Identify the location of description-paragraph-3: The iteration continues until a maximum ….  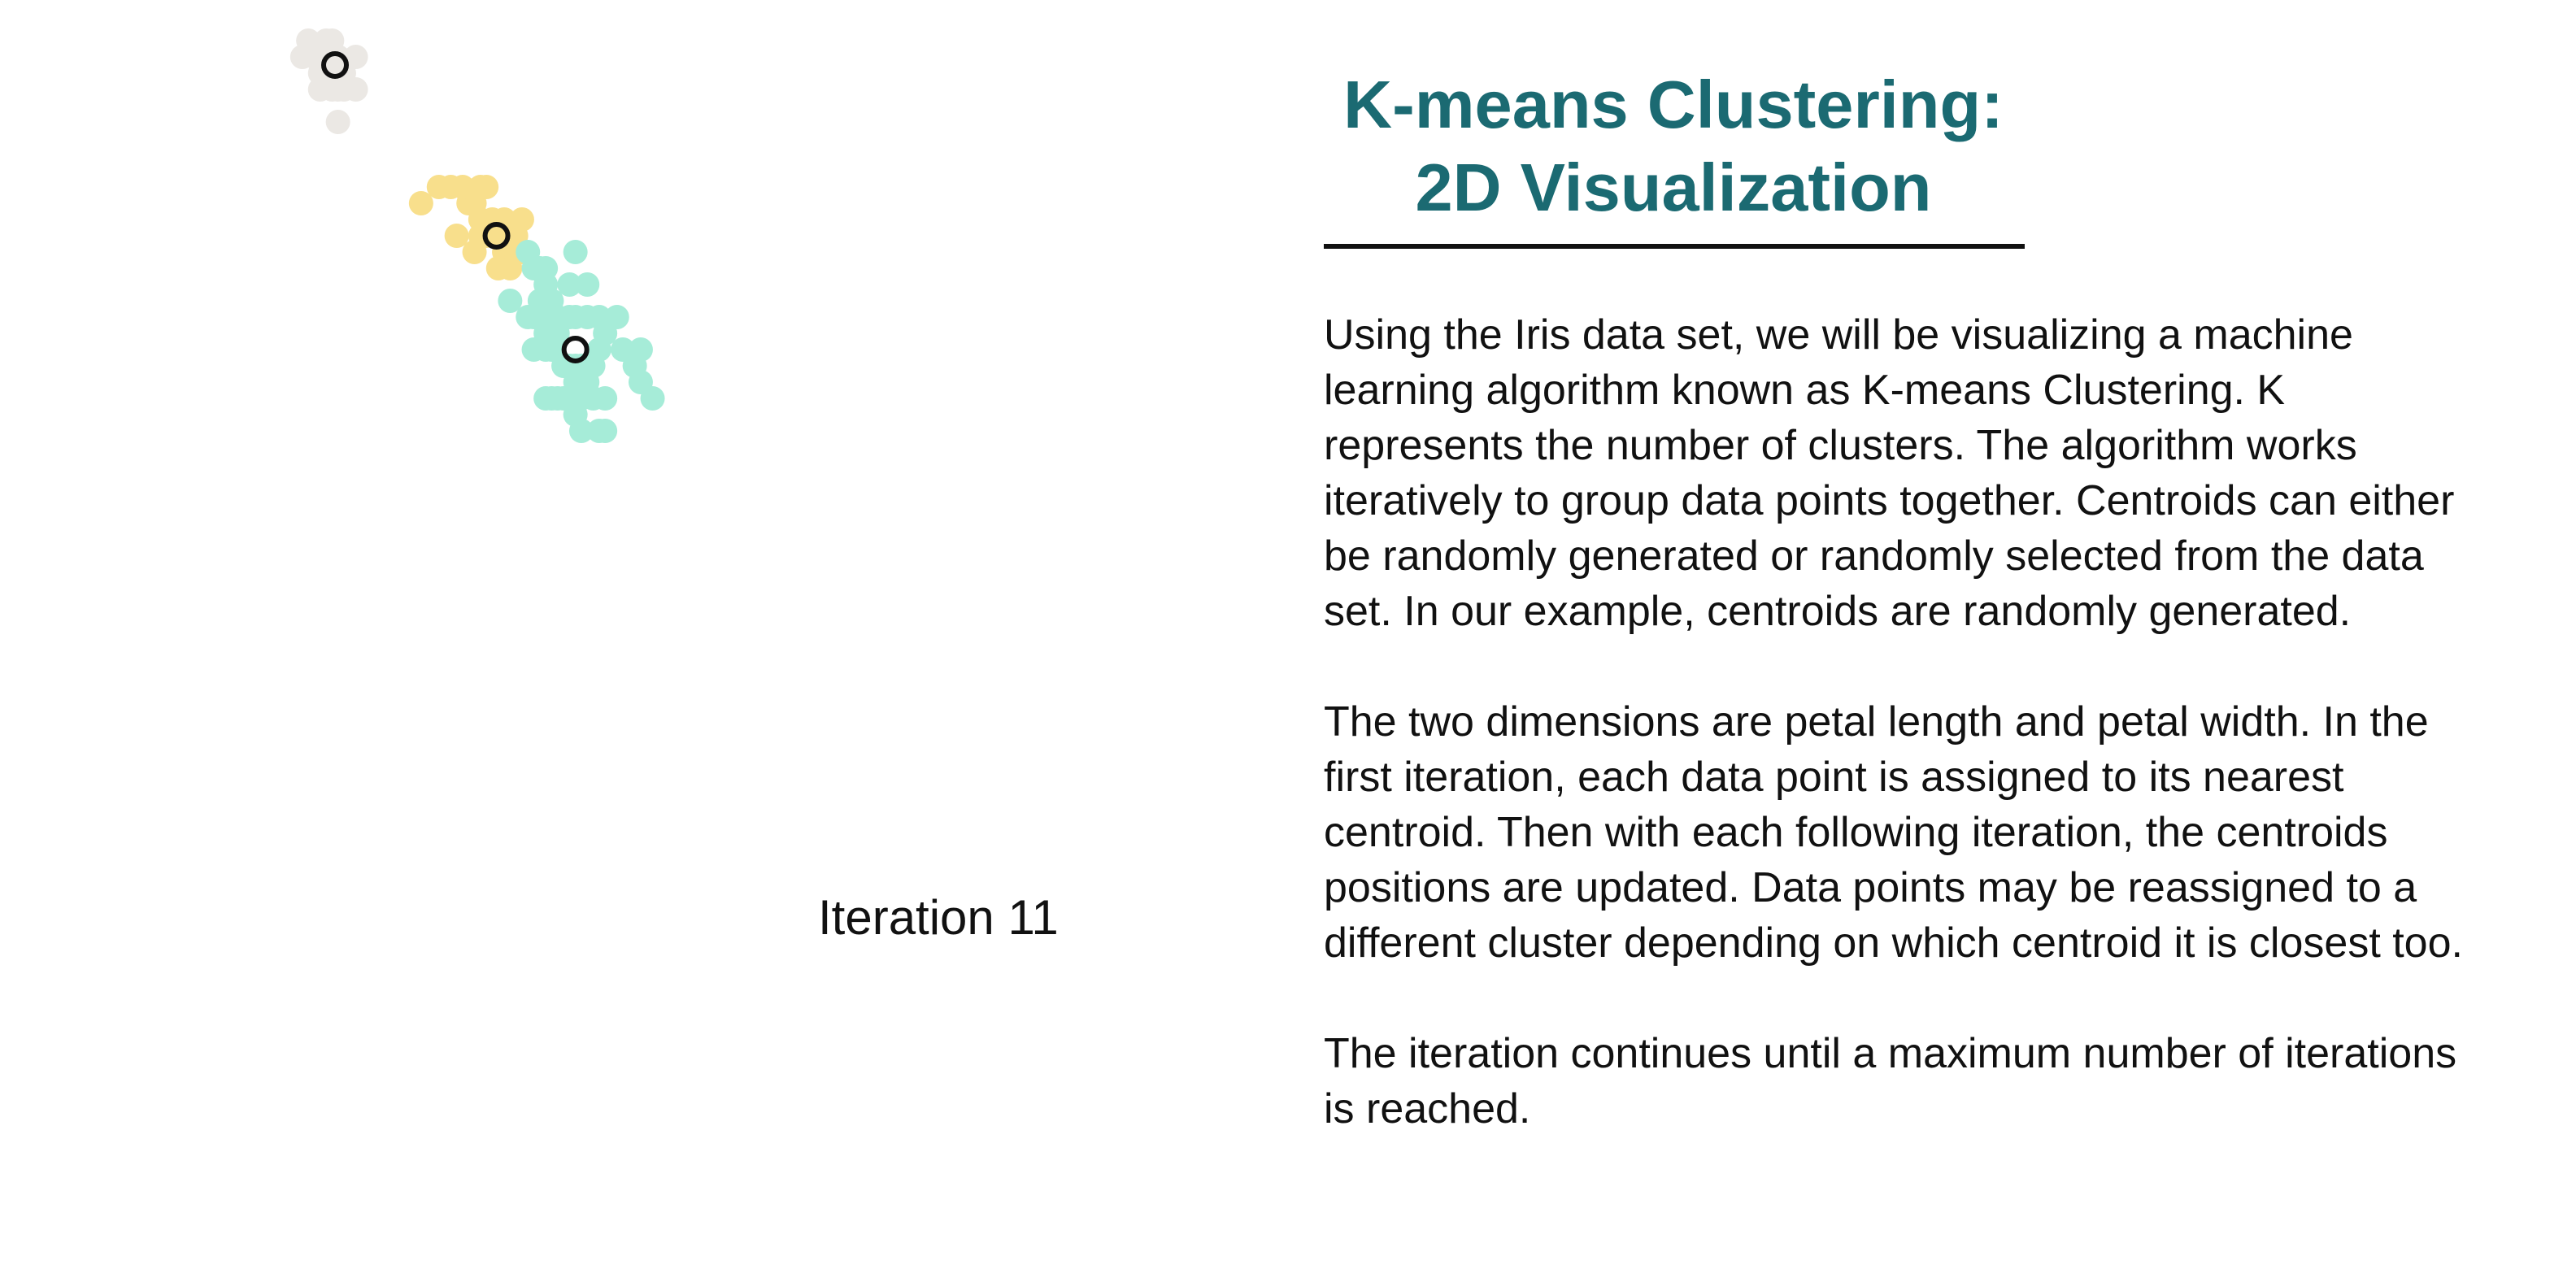
(1891, 1081).